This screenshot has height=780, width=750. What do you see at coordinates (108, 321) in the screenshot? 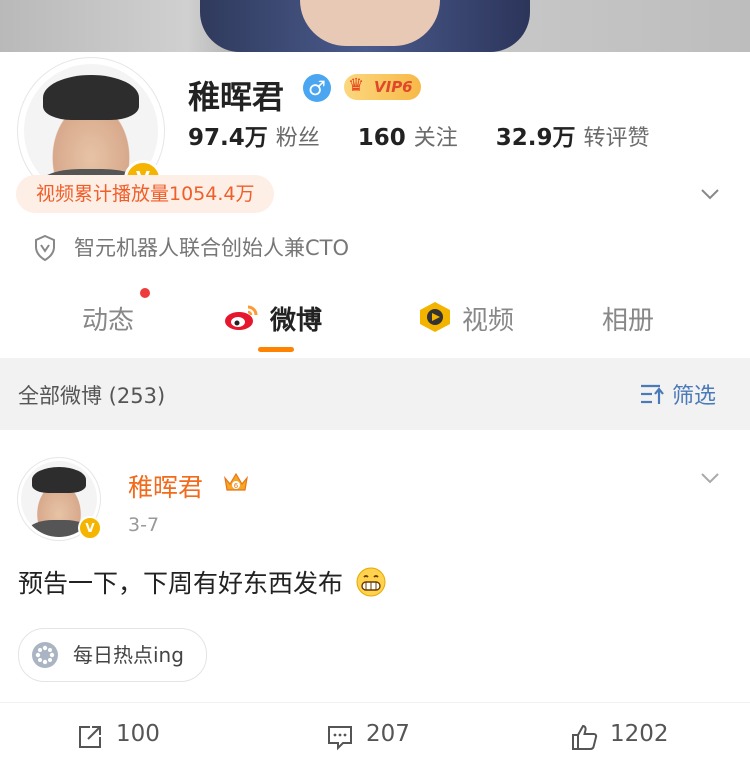
I see `tab-label: 动态` at bounding box center [108, 321].